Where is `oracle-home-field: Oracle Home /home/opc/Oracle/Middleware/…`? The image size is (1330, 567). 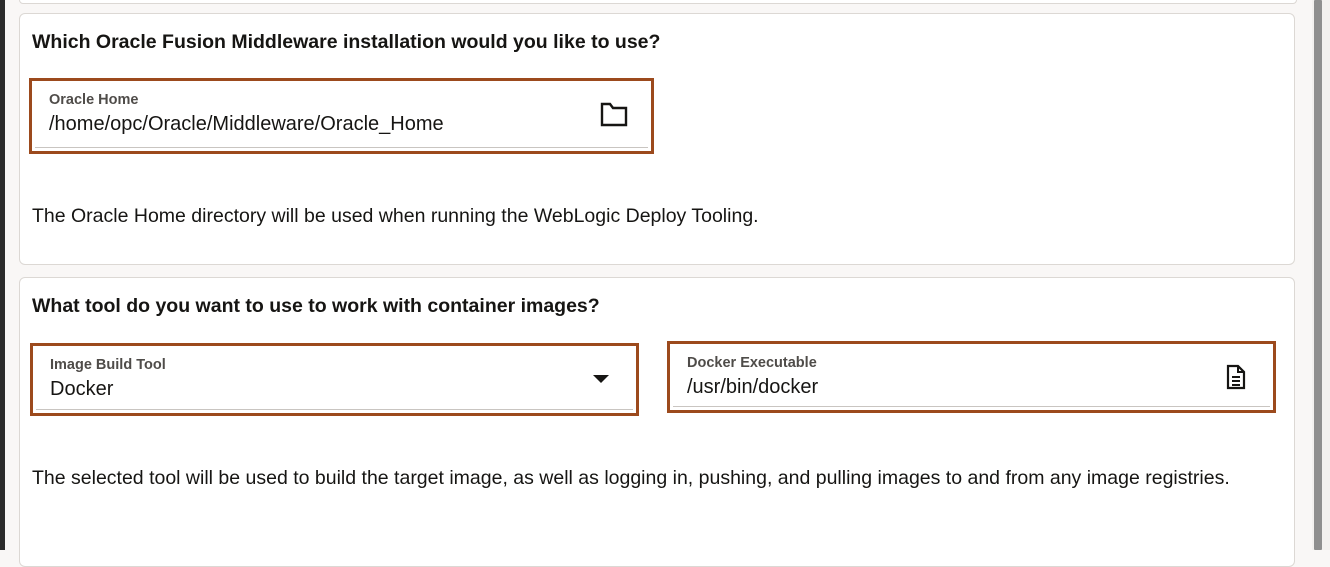
oracle-home-field: Oracle Home /home/opc/Oracle/Middleware/… is located at coordinates (341, 116).